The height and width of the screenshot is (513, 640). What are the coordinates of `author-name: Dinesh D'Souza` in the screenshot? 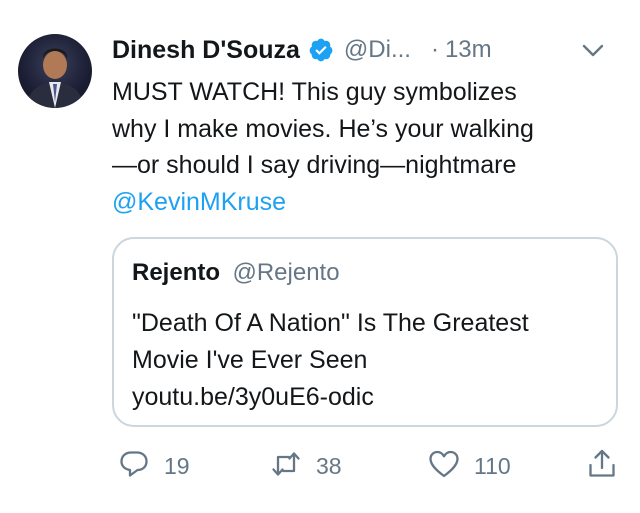 It's located at (206, 50).